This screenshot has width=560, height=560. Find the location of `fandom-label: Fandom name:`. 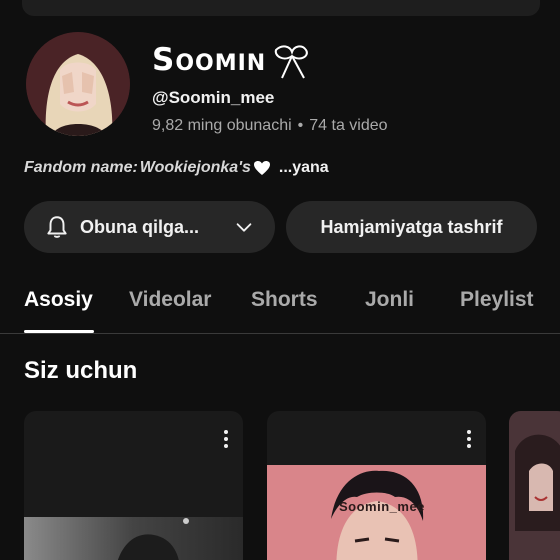

fandom-label: Fandom name: is located at coordinates (81, 167).